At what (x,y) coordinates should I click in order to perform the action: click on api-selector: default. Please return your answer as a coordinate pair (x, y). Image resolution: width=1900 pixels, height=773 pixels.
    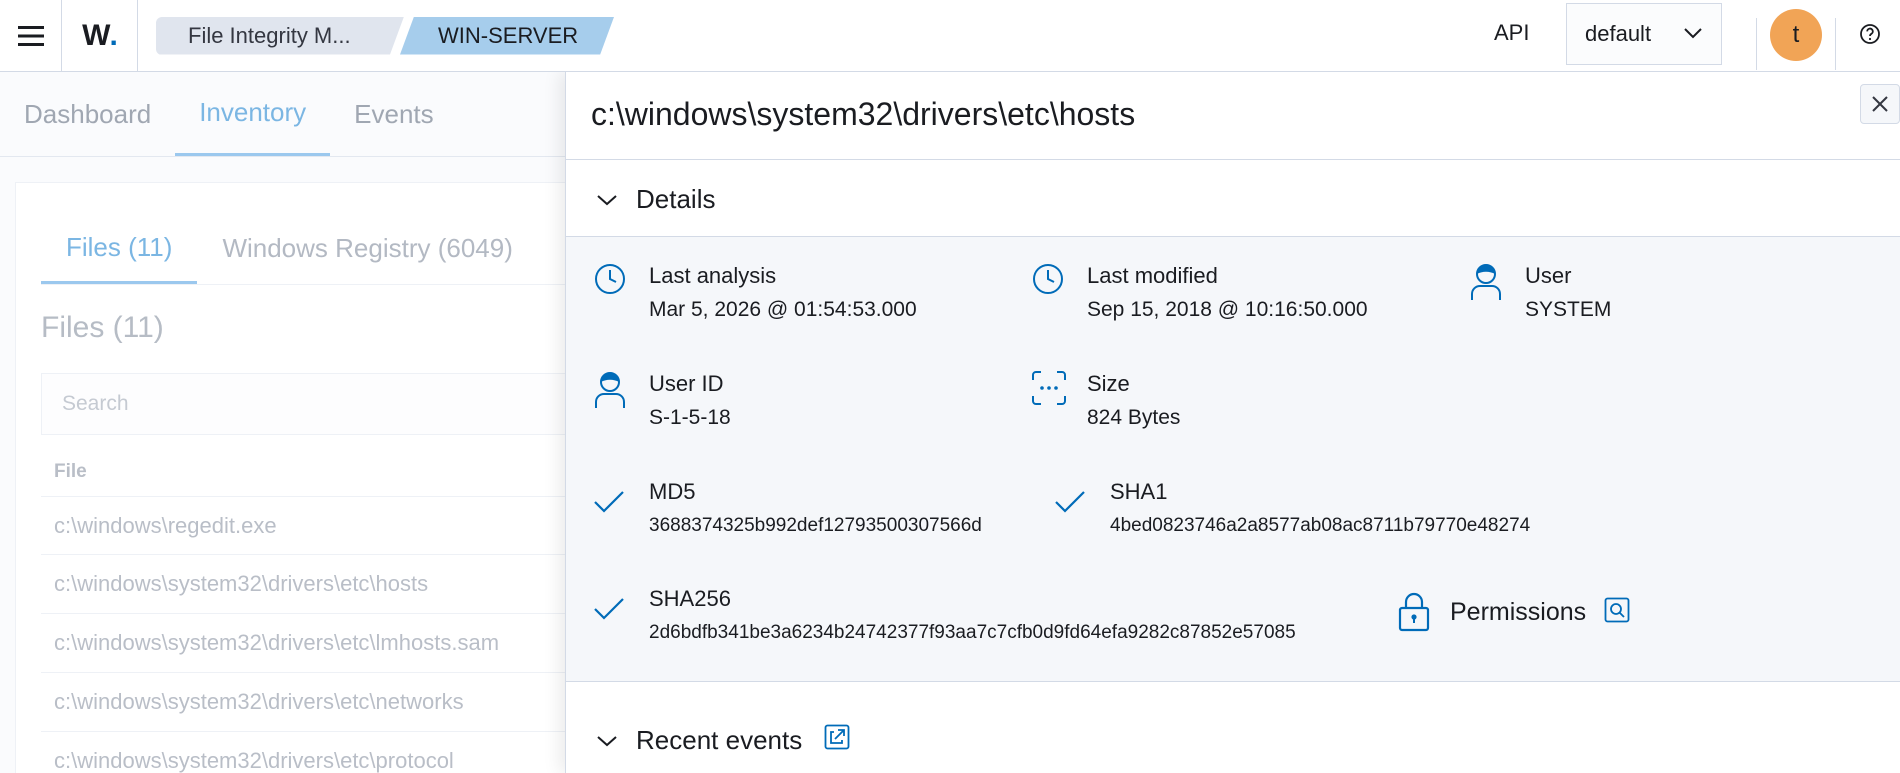
    Looking at the image, I should click on (1644, 34).